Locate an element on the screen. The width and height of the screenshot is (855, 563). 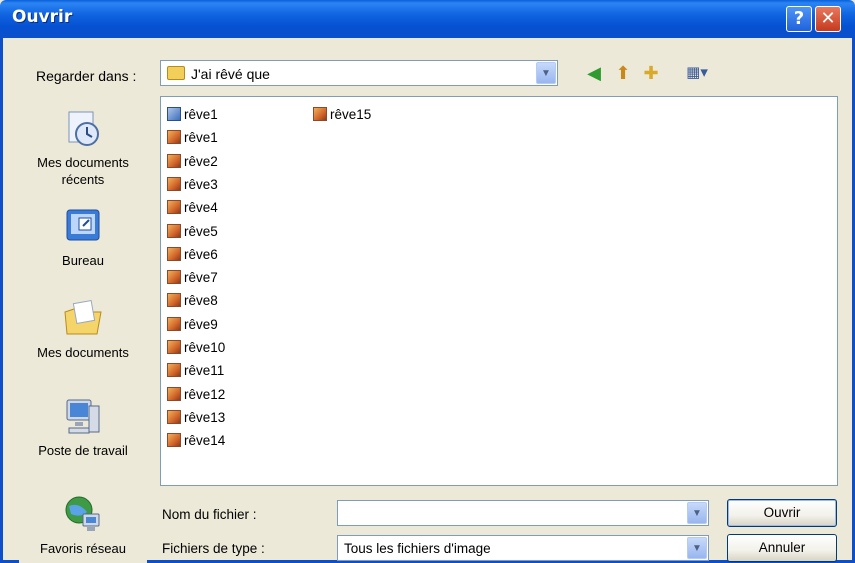
place-label: Bureau is located at coordinates (83, 260).